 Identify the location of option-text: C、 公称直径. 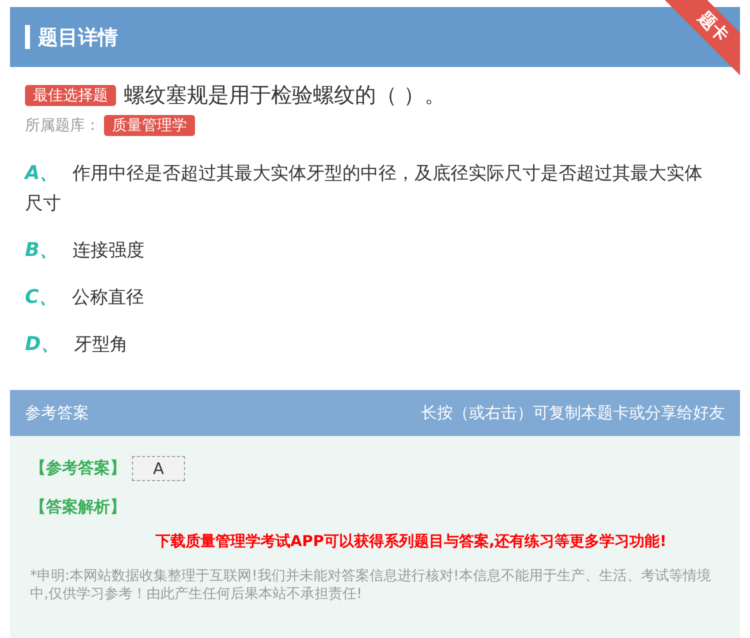
(85, 297).